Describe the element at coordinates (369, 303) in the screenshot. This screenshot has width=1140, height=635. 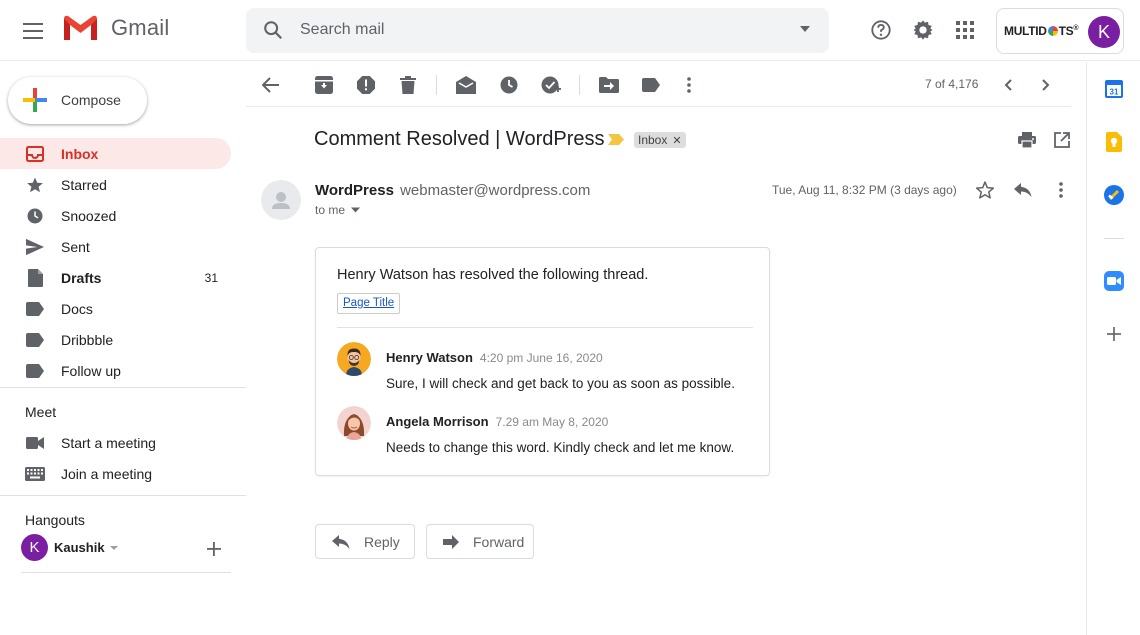
I see `page-title-link: Page Title` at that location.